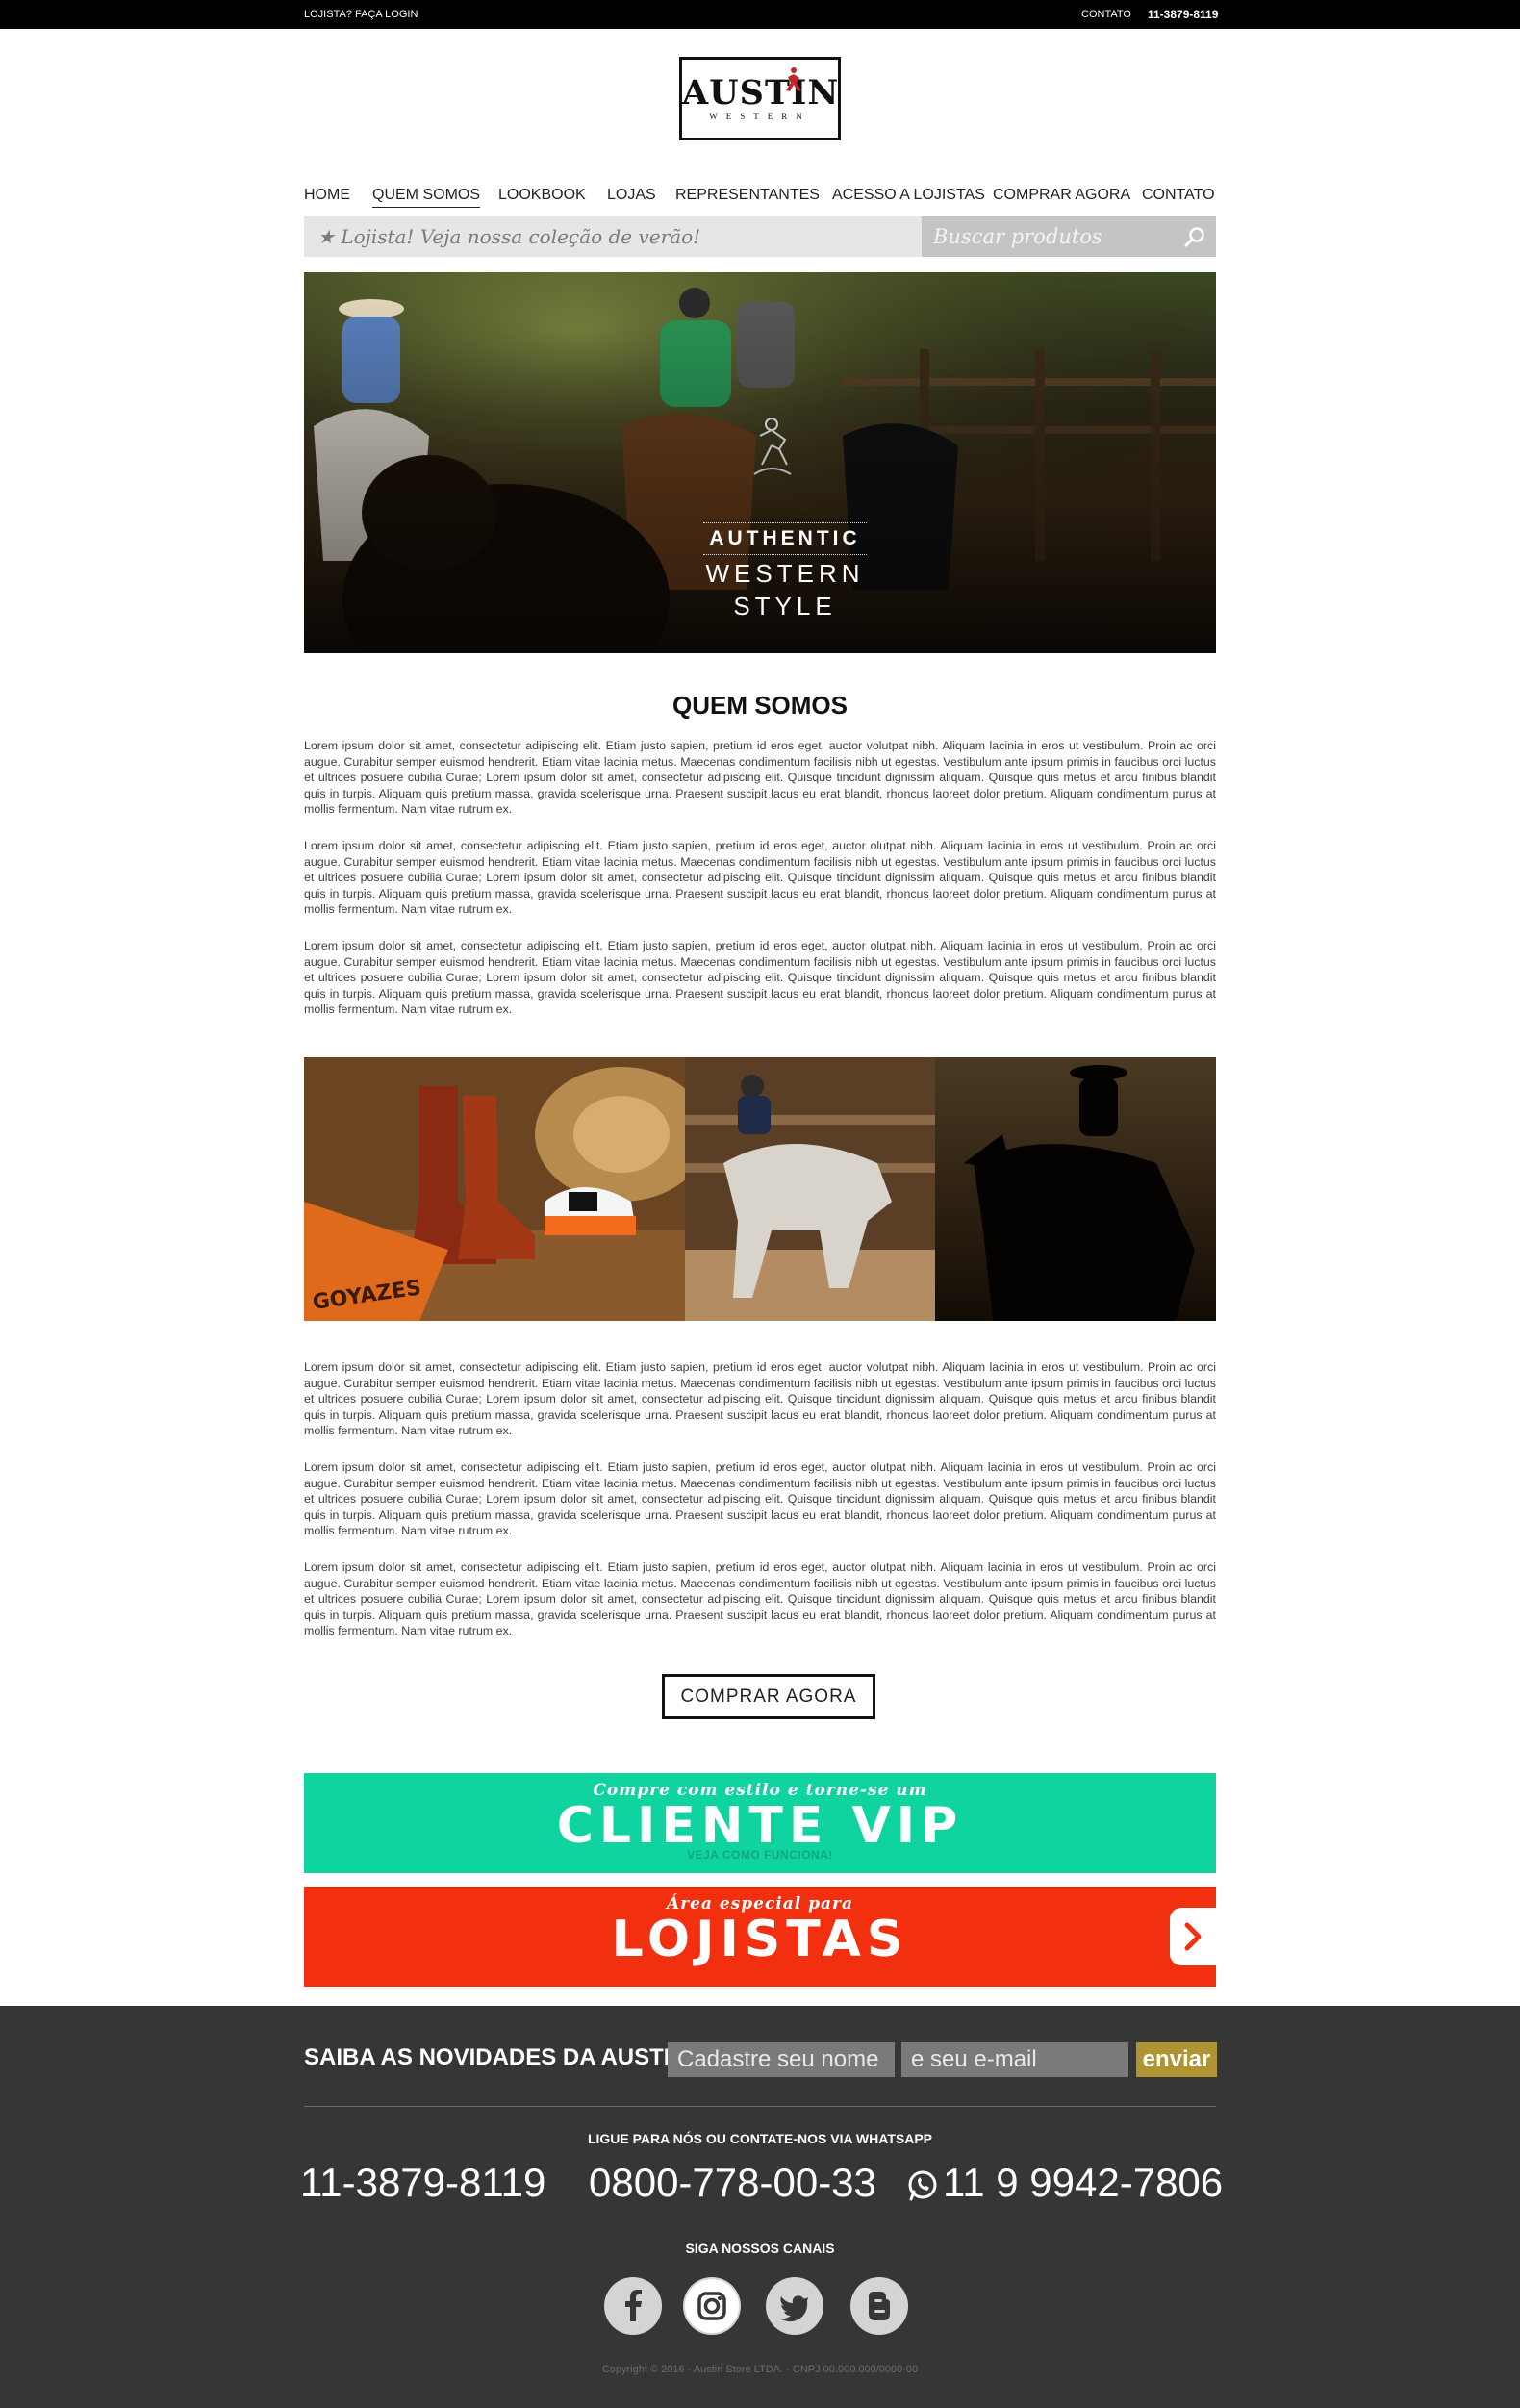 The width and height of the screenshot is (1520, 2408). I want to click on hero-banner: AUTHENTIC WESTERN STYLE, so click(760, 462).